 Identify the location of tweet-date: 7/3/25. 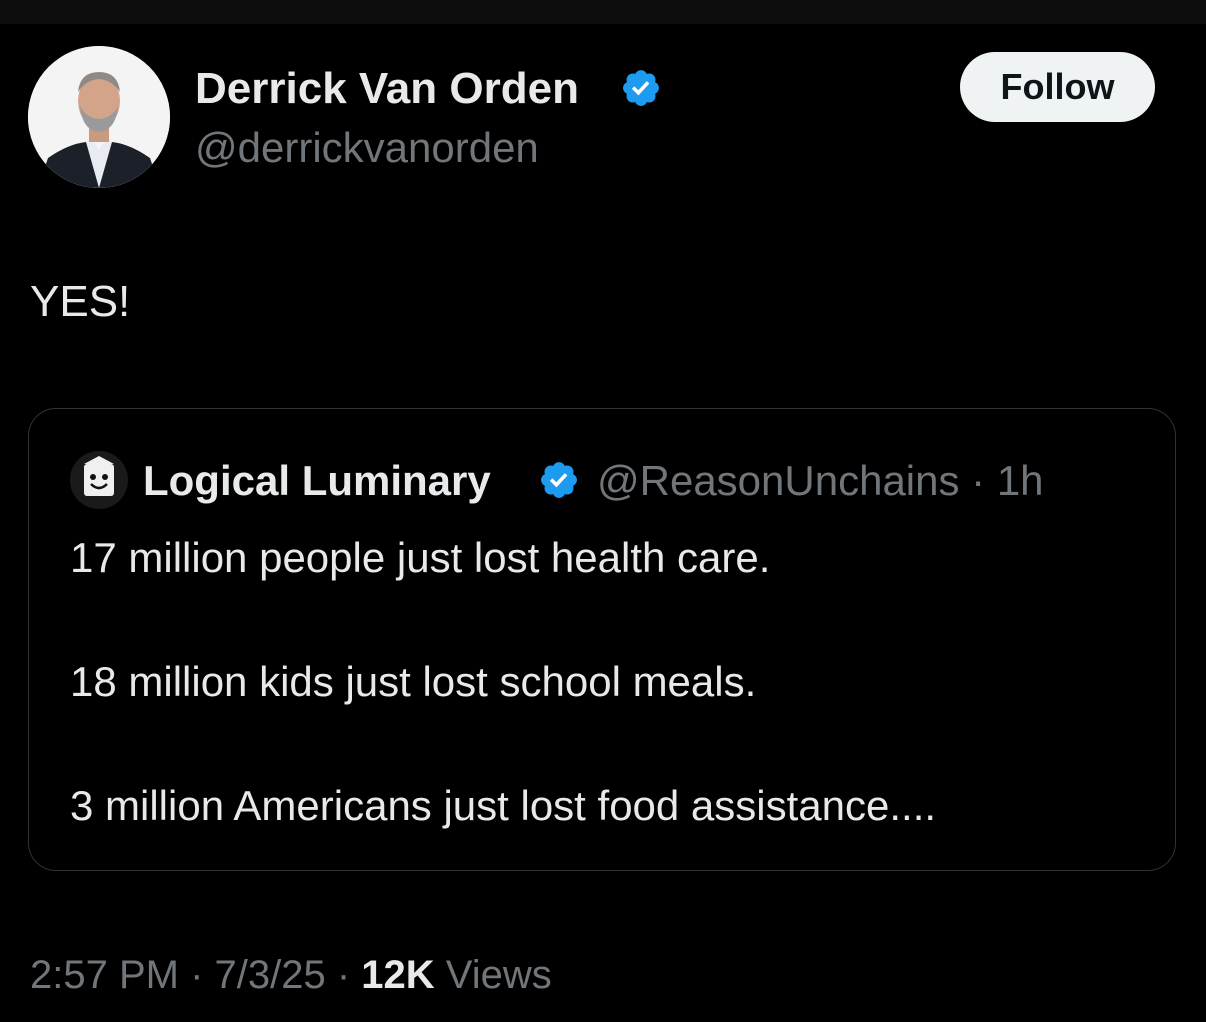
(270, 975).